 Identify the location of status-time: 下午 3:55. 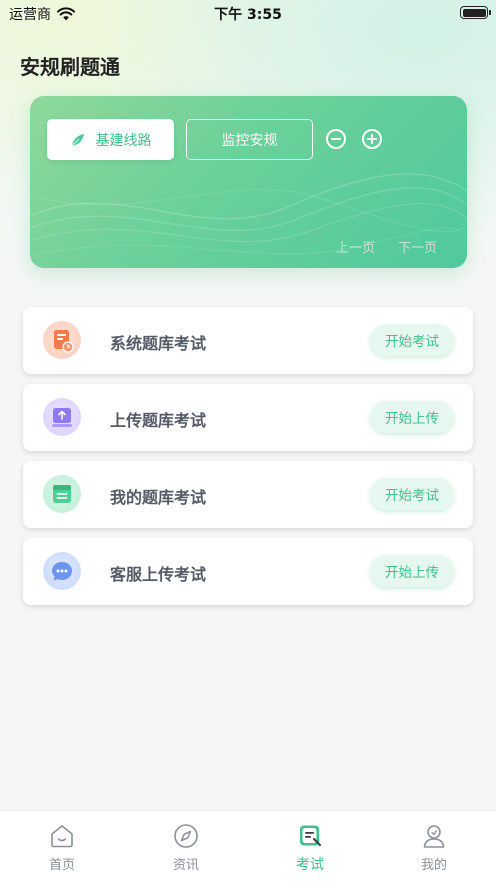
(248, 15).